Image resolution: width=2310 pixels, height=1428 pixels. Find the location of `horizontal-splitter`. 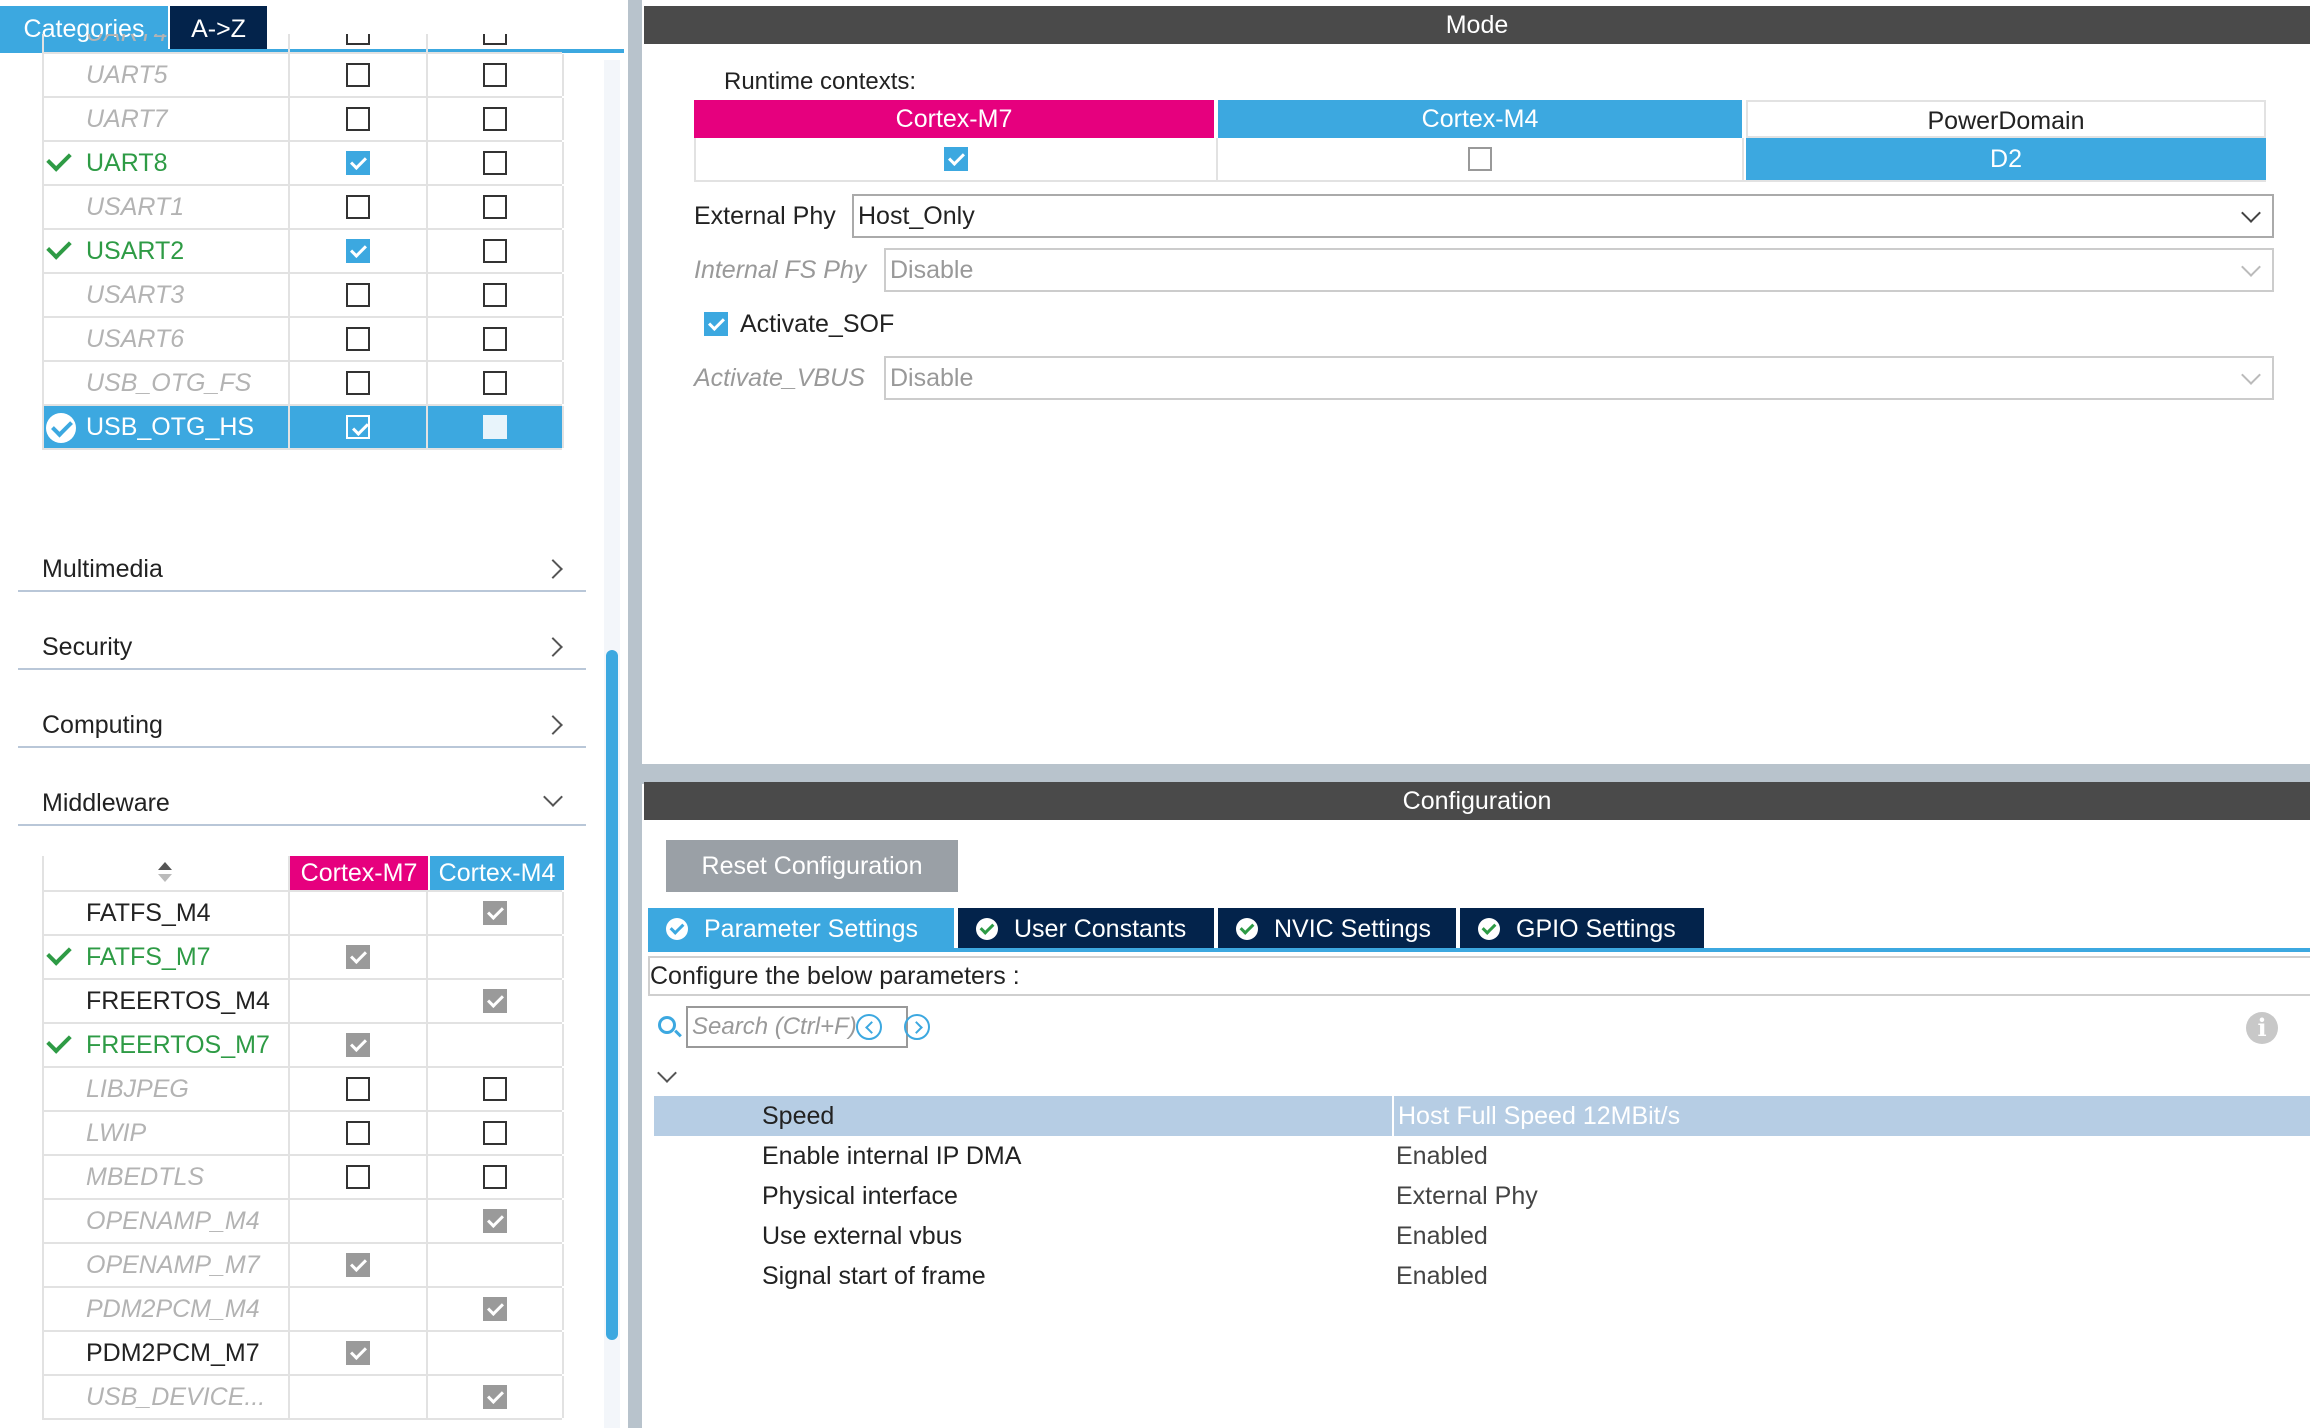

horizontal-splitter is located at coordinates (1476, 774).